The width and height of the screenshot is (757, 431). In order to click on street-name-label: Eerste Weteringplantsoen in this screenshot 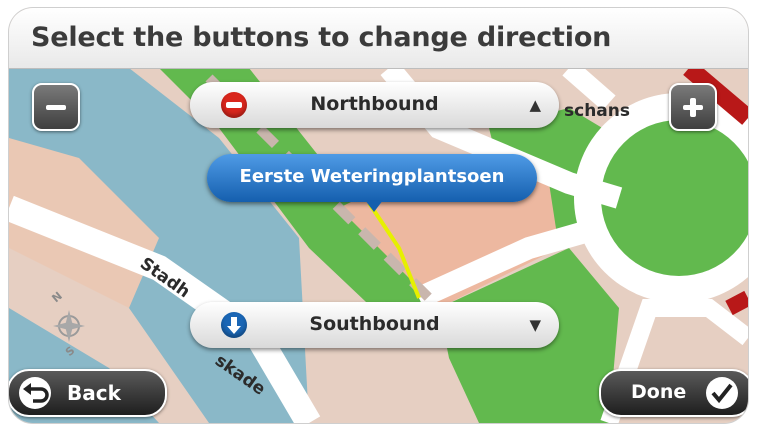, I will do `click(372, 176)`.